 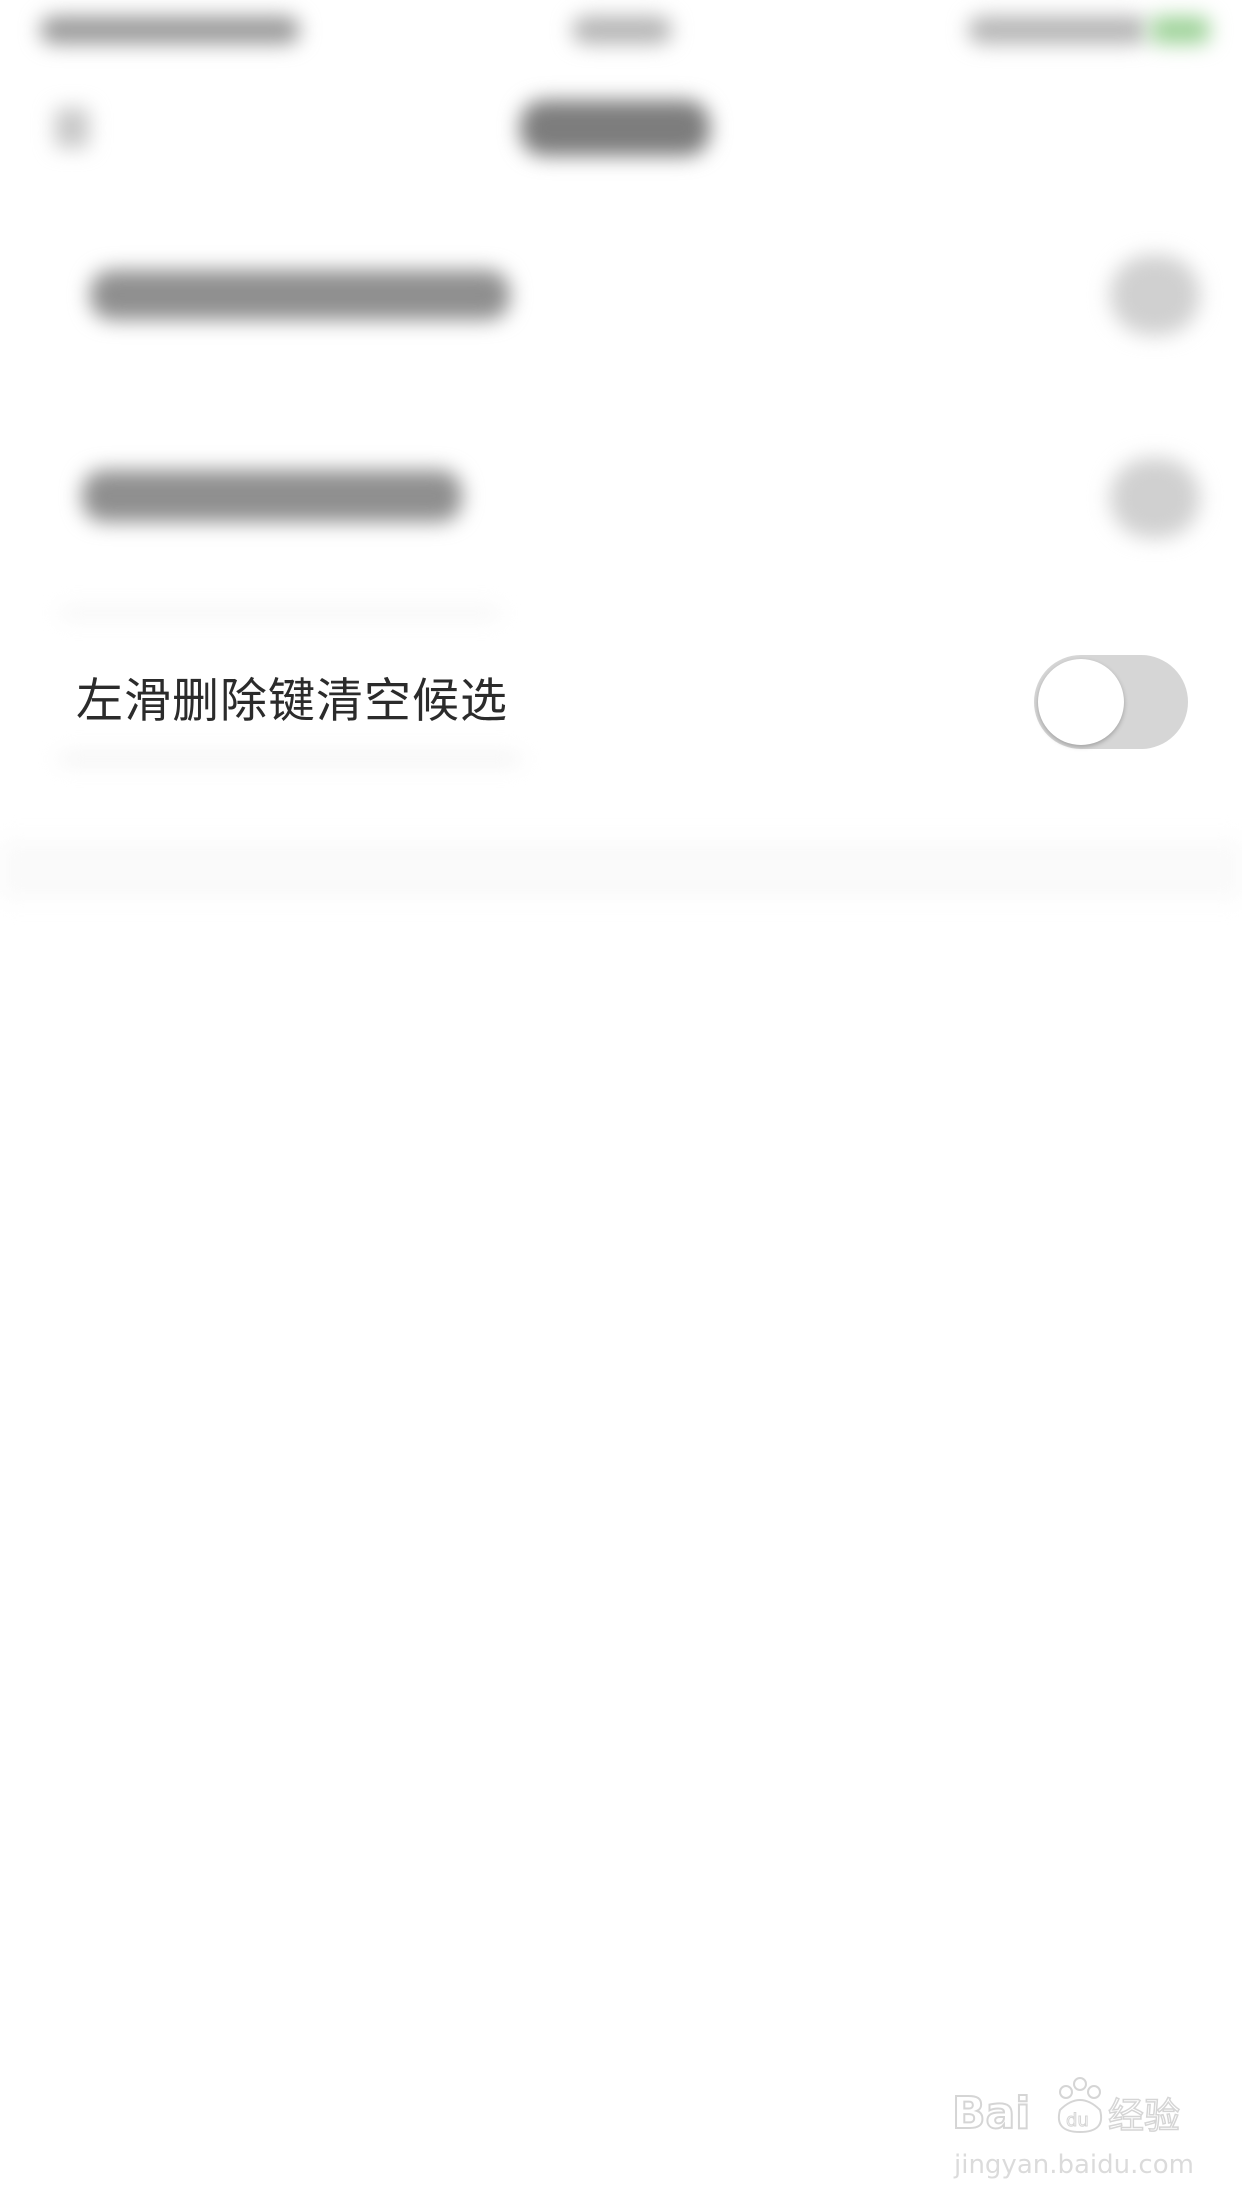 I want to click on baidu-jingyan-logo: Bai du 经验, so click(x=1066, y=2108).